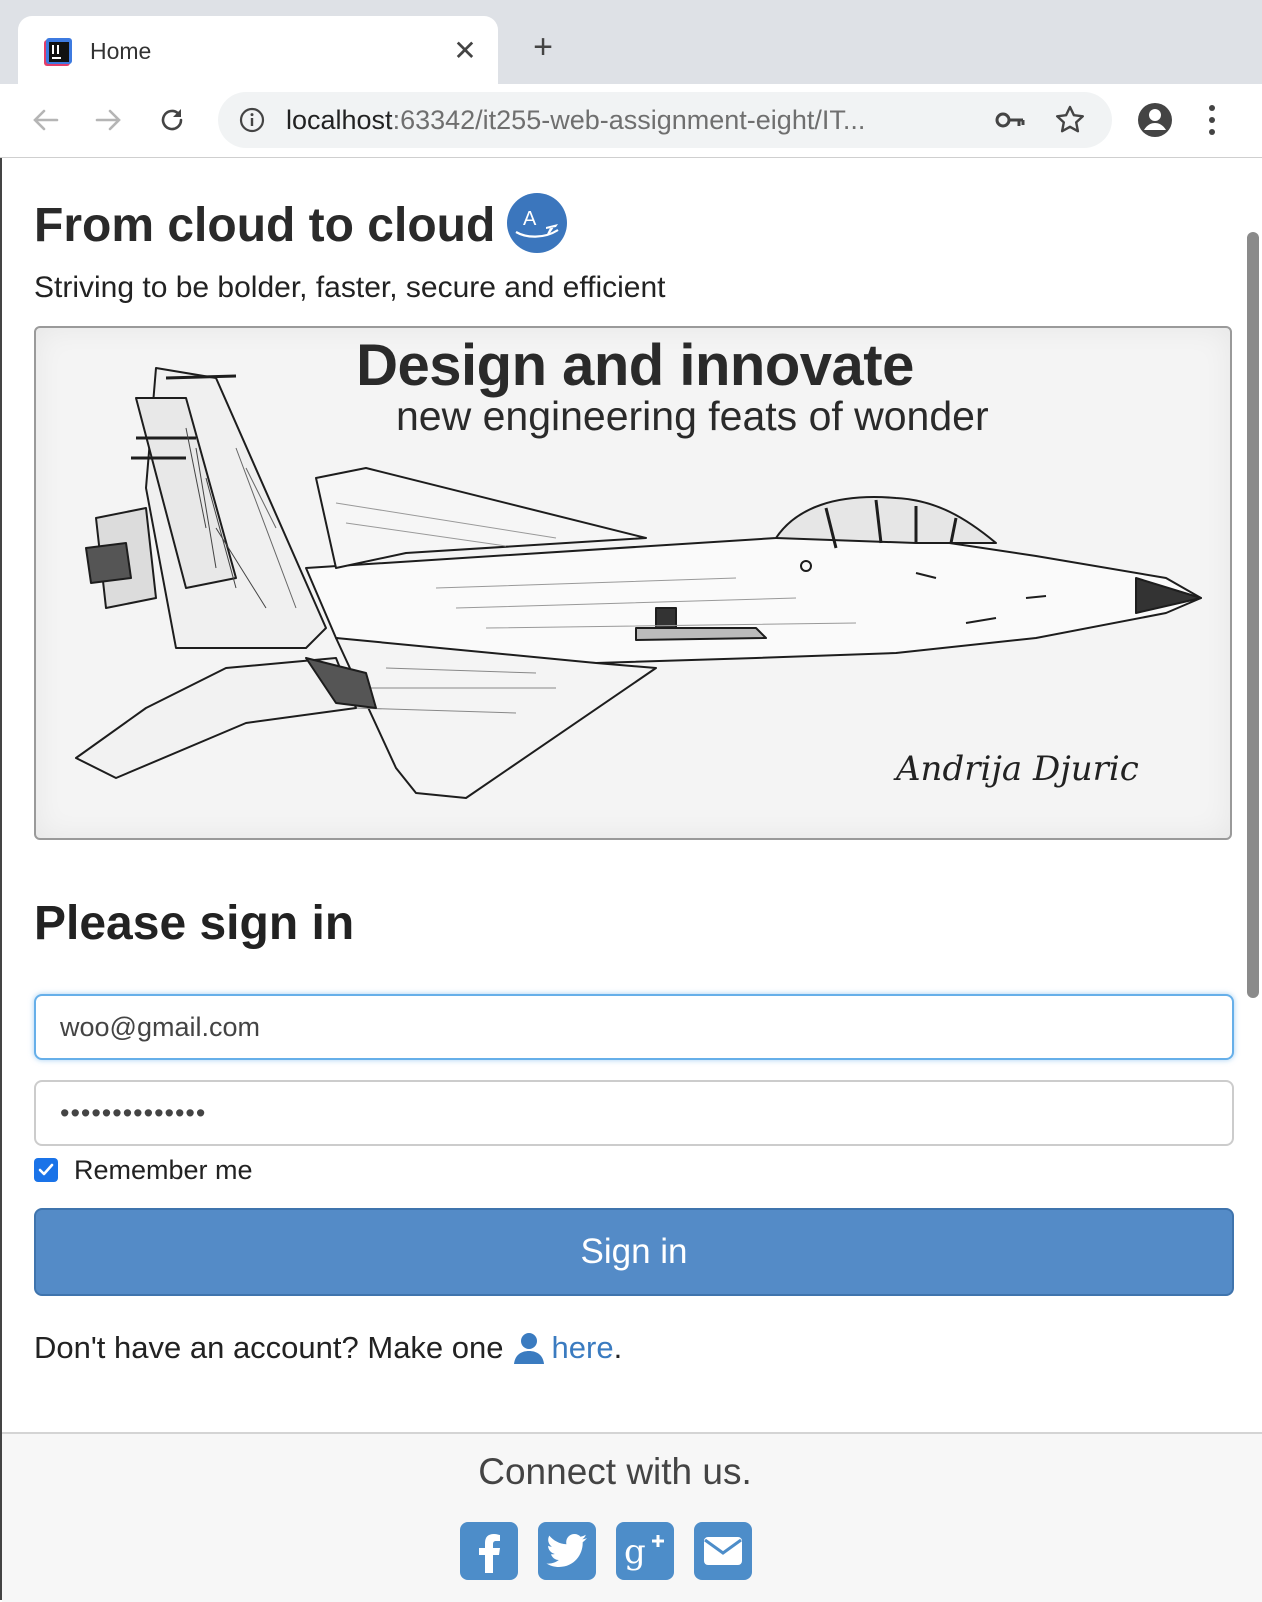  What do you see at coordinates (258, 50) in the screenshot?
I see `browser-tab: Home ✕` at bounding box center [258, 50].